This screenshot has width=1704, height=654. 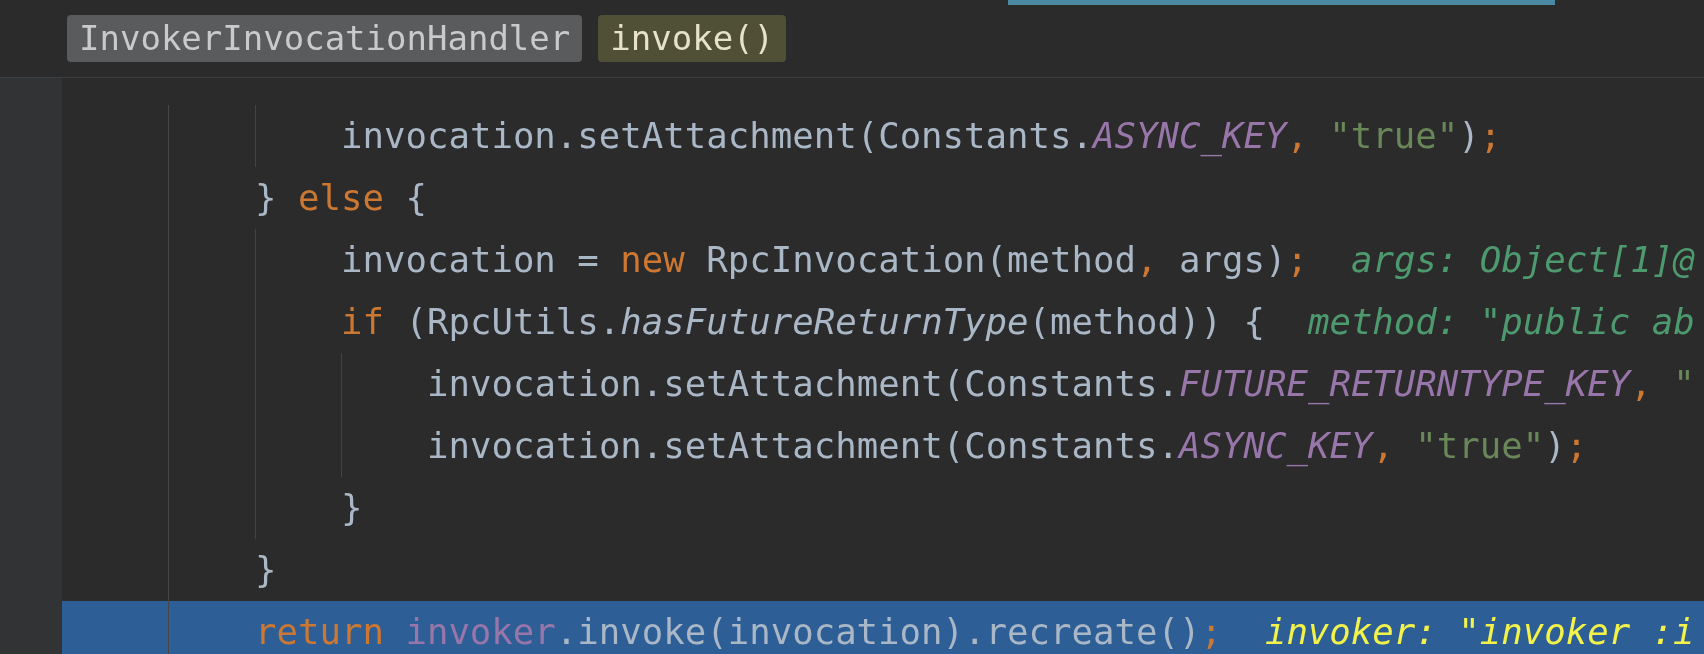 I want to click on code-line: invocation.setAttachment(Constants.FUTURE_RETURNTYPE_KEY, ", so click(x=1061, y=384).